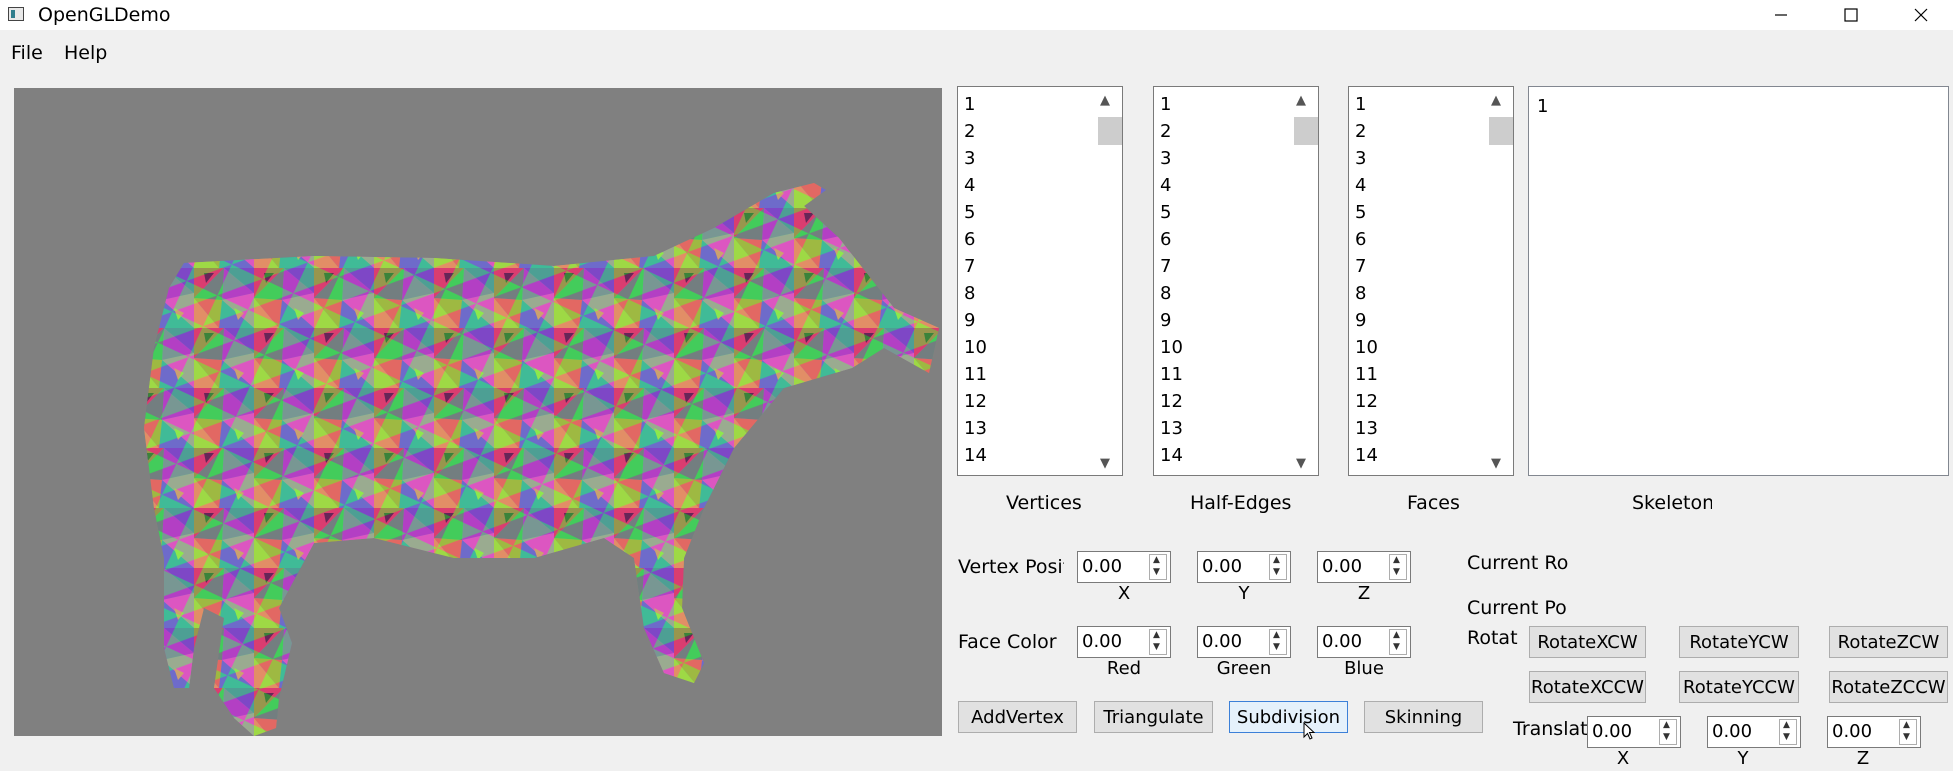  Describe the element at coordinates (1244, 593) in the screenshot. I see `vertex-y-label: Y` at that location.